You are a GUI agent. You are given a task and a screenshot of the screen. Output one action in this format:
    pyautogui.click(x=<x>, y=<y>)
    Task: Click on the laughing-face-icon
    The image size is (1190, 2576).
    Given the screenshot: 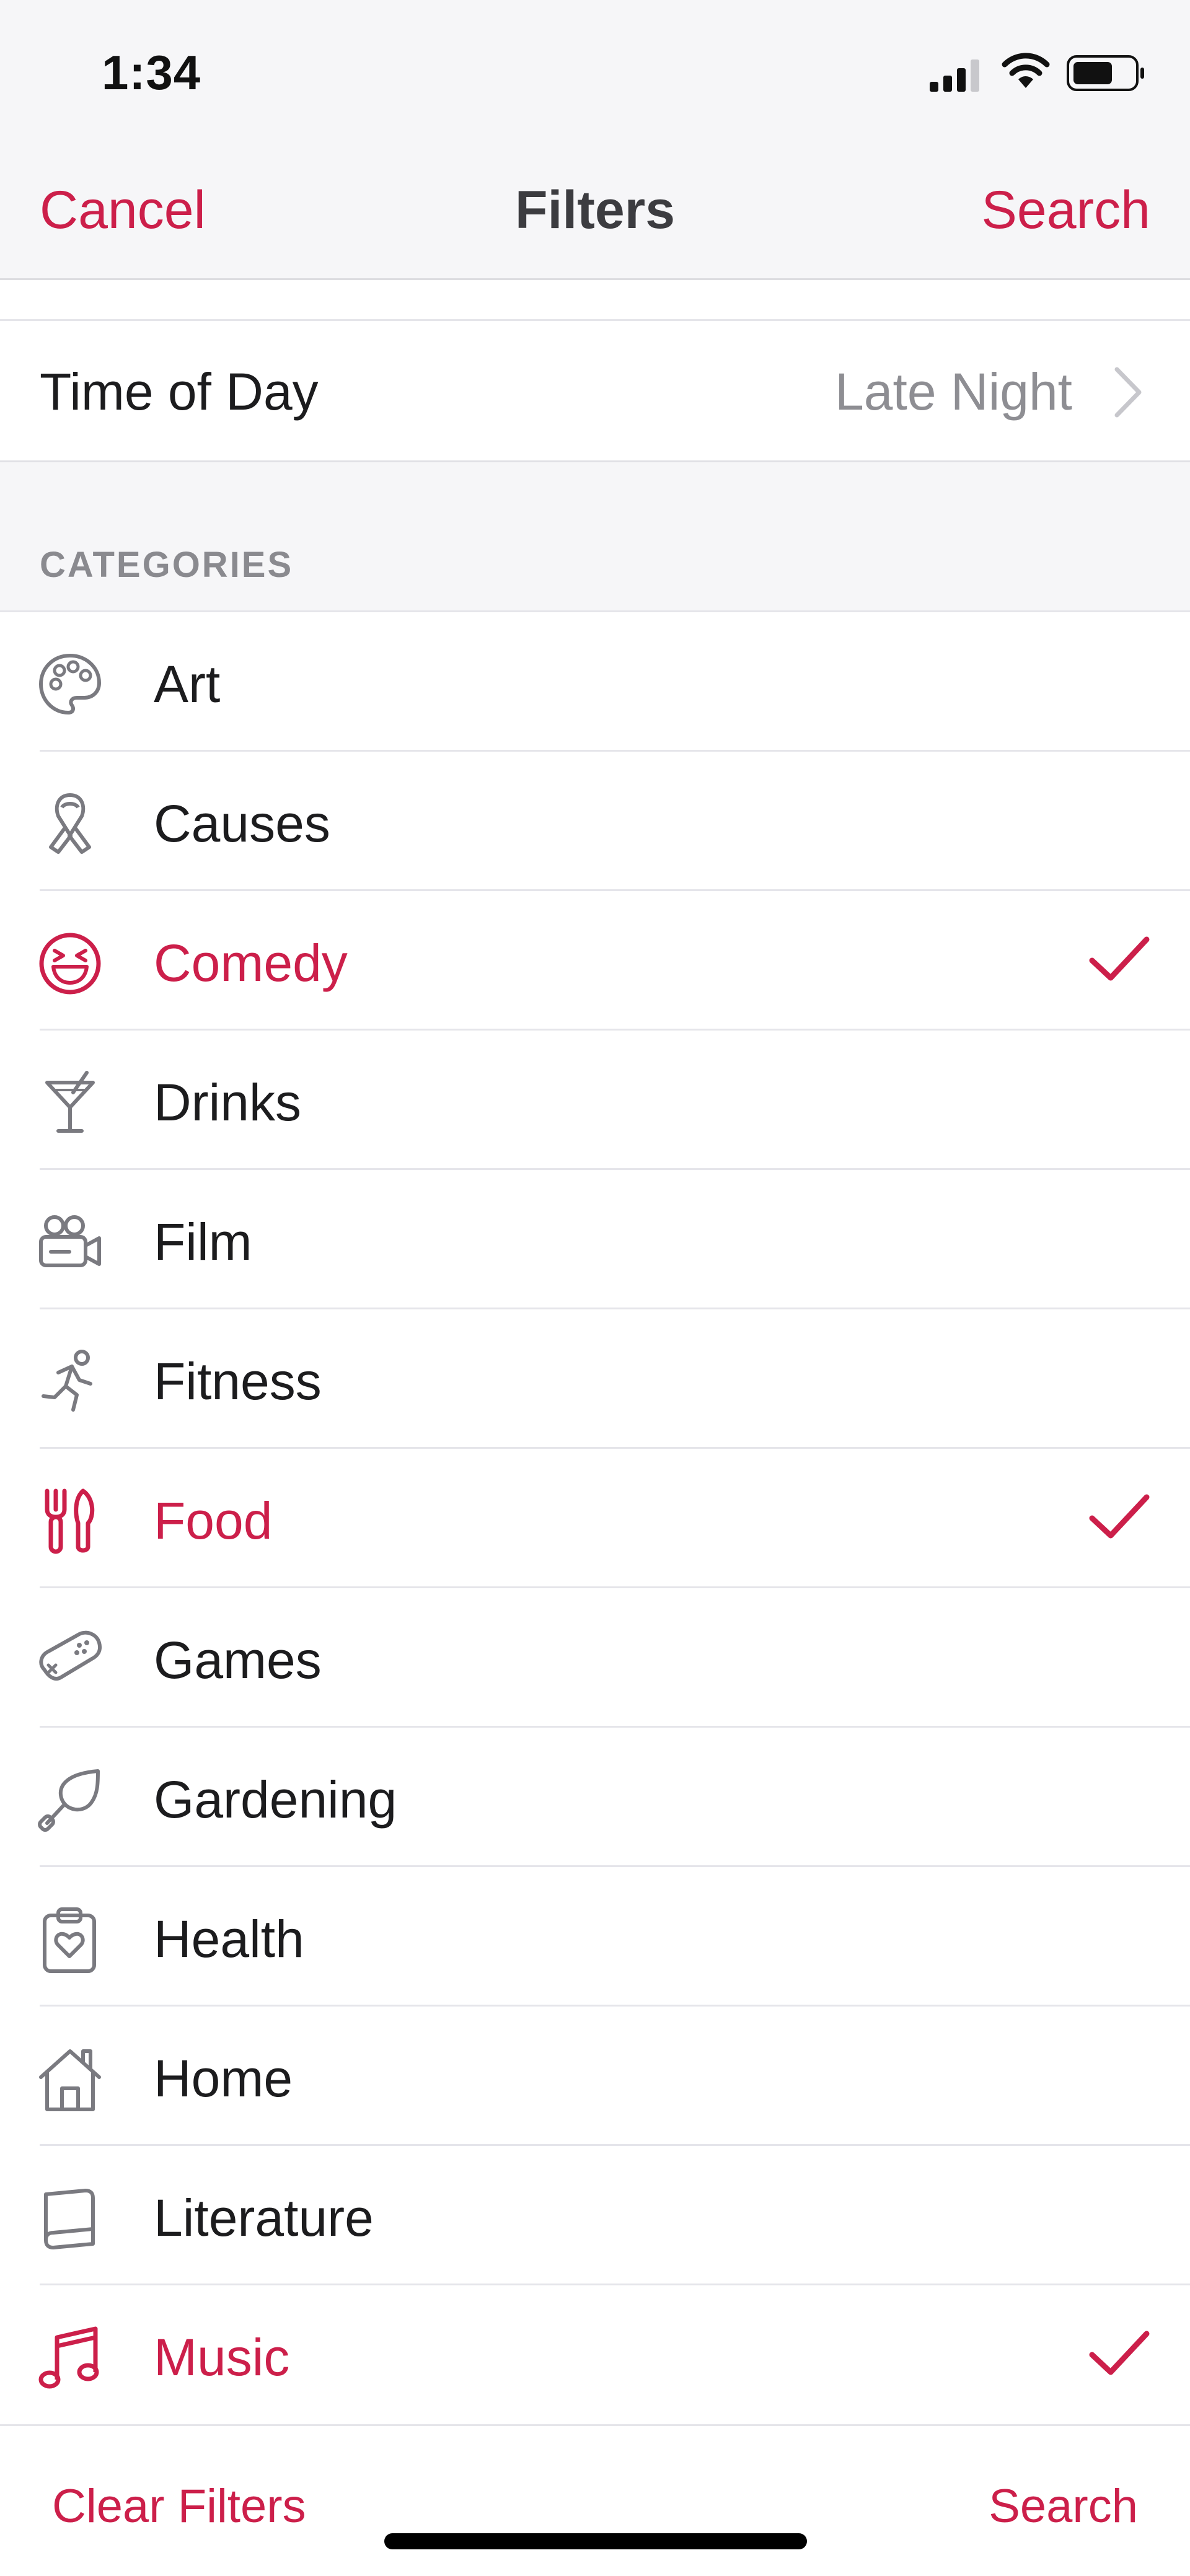 What is the action you would take?
    pyautogui.click(x=70, y=964)
    